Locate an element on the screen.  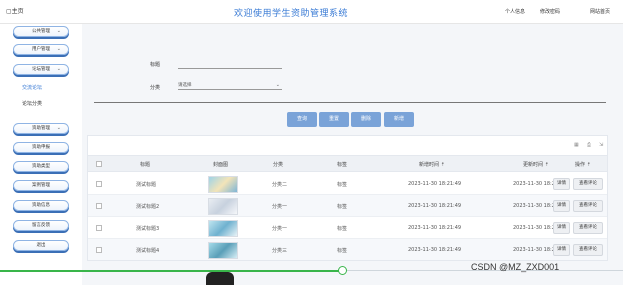
sidebar-item-aid-type: 资助类型 is located at coordinates (41, 166).